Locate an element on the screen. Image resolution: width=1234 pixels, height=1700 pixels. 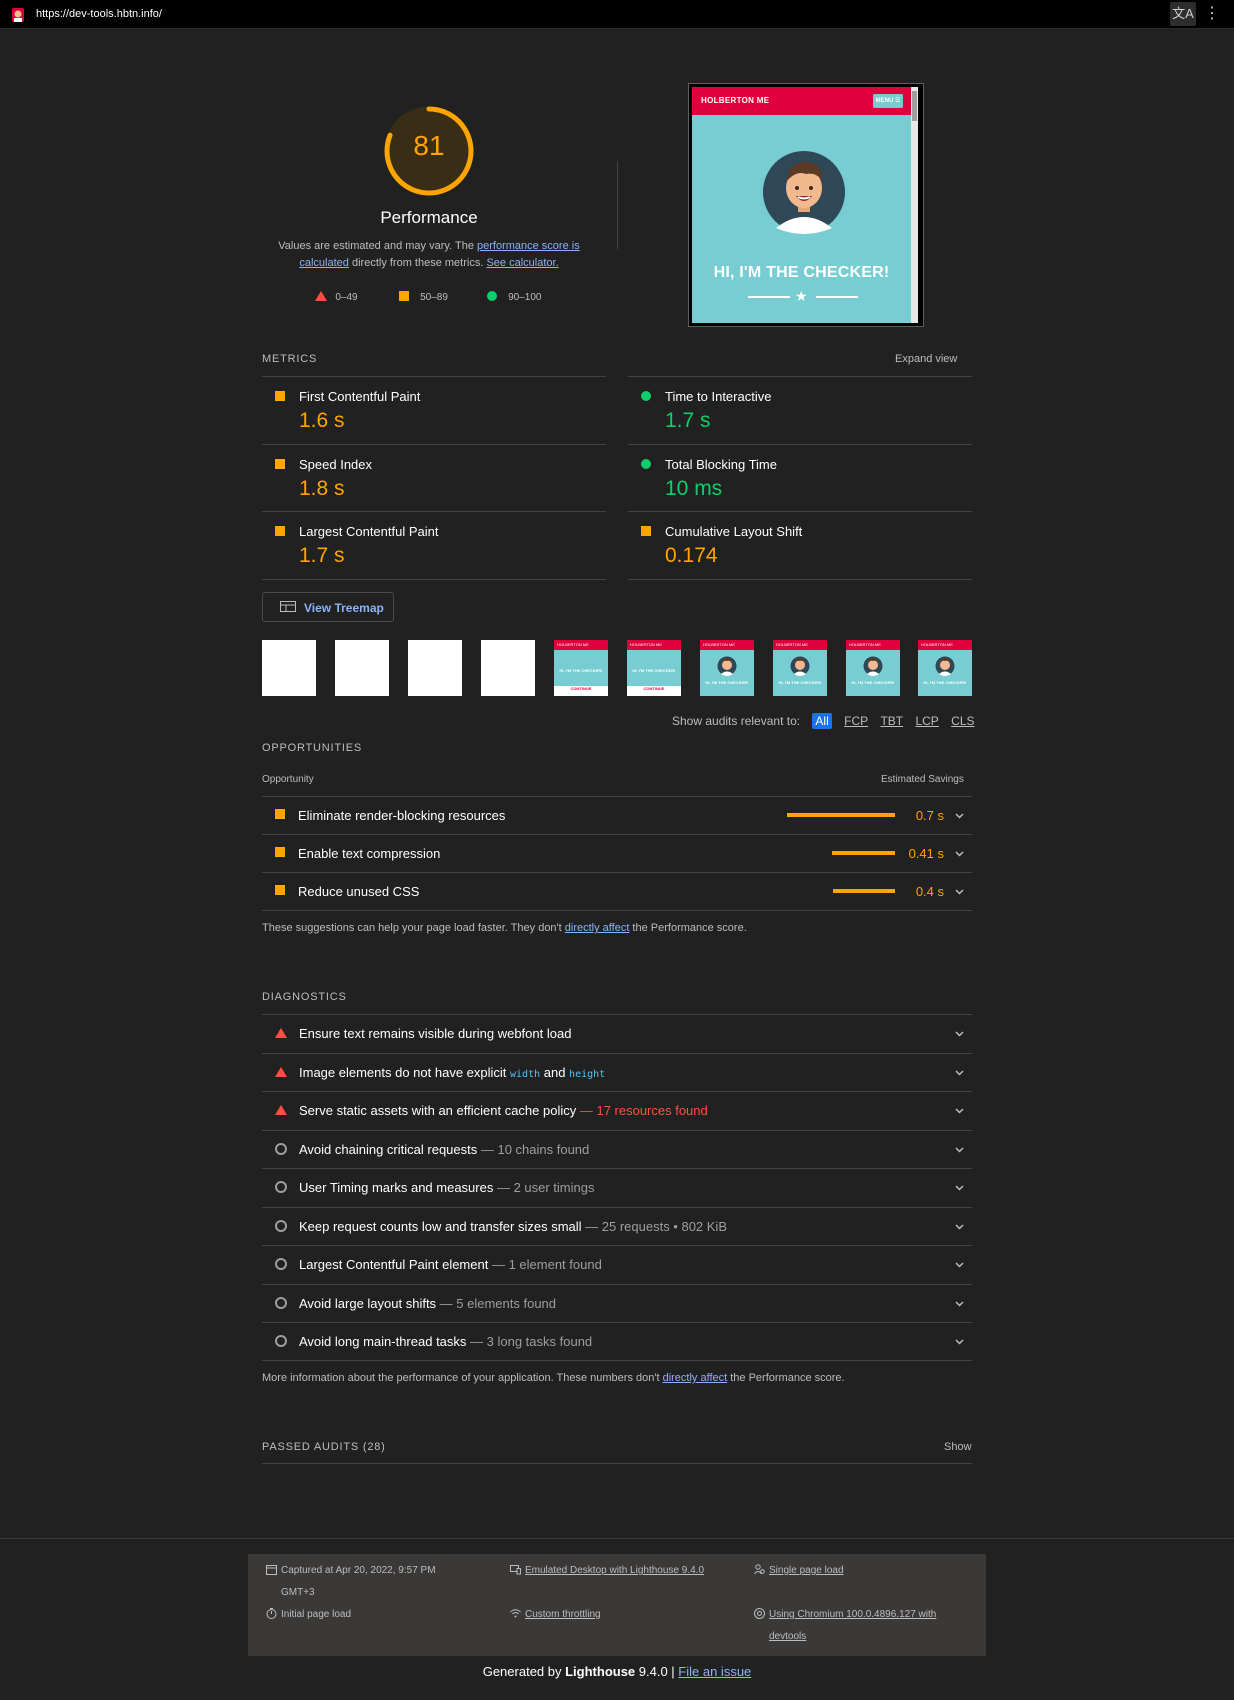
metric-lcp: Largest Contentful Paint 1.7 s is located at coordinates (434, 545).